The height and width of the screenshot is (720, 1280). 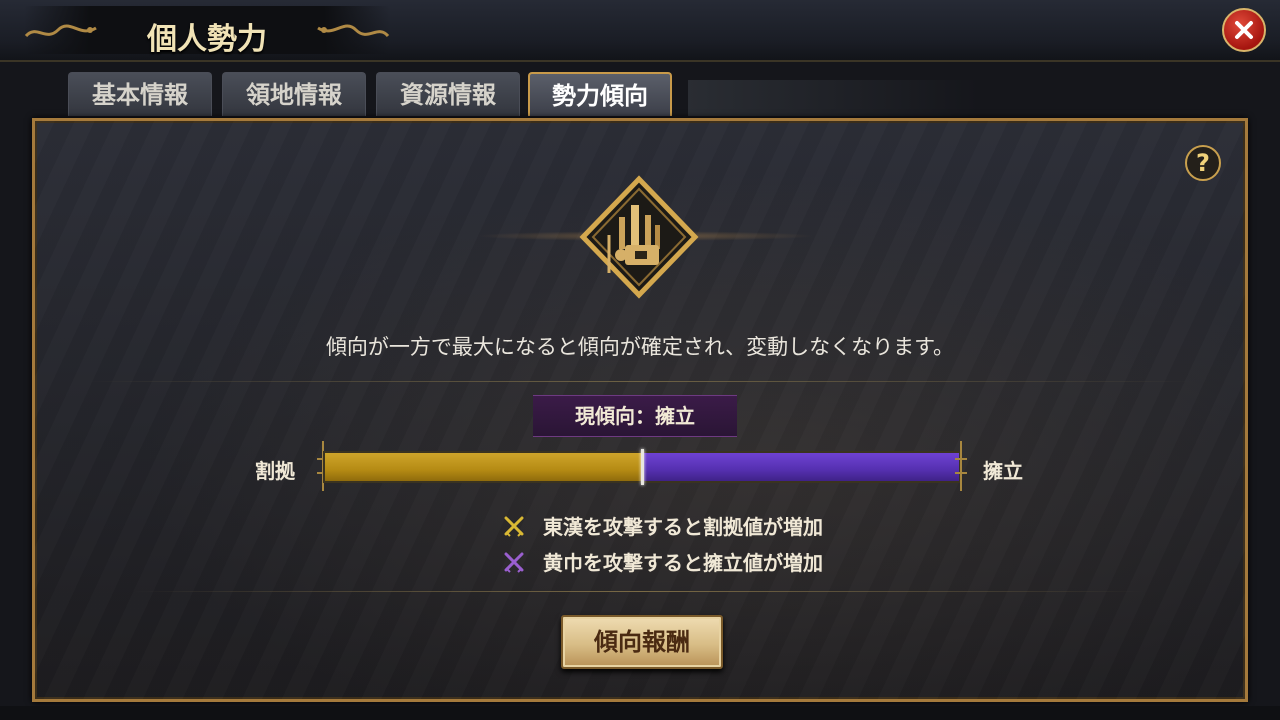 I want to click on tendency-description: 傾向が一方で最大になると傾向が確定され、変動しなくなります。, so click(x=640, y=347).